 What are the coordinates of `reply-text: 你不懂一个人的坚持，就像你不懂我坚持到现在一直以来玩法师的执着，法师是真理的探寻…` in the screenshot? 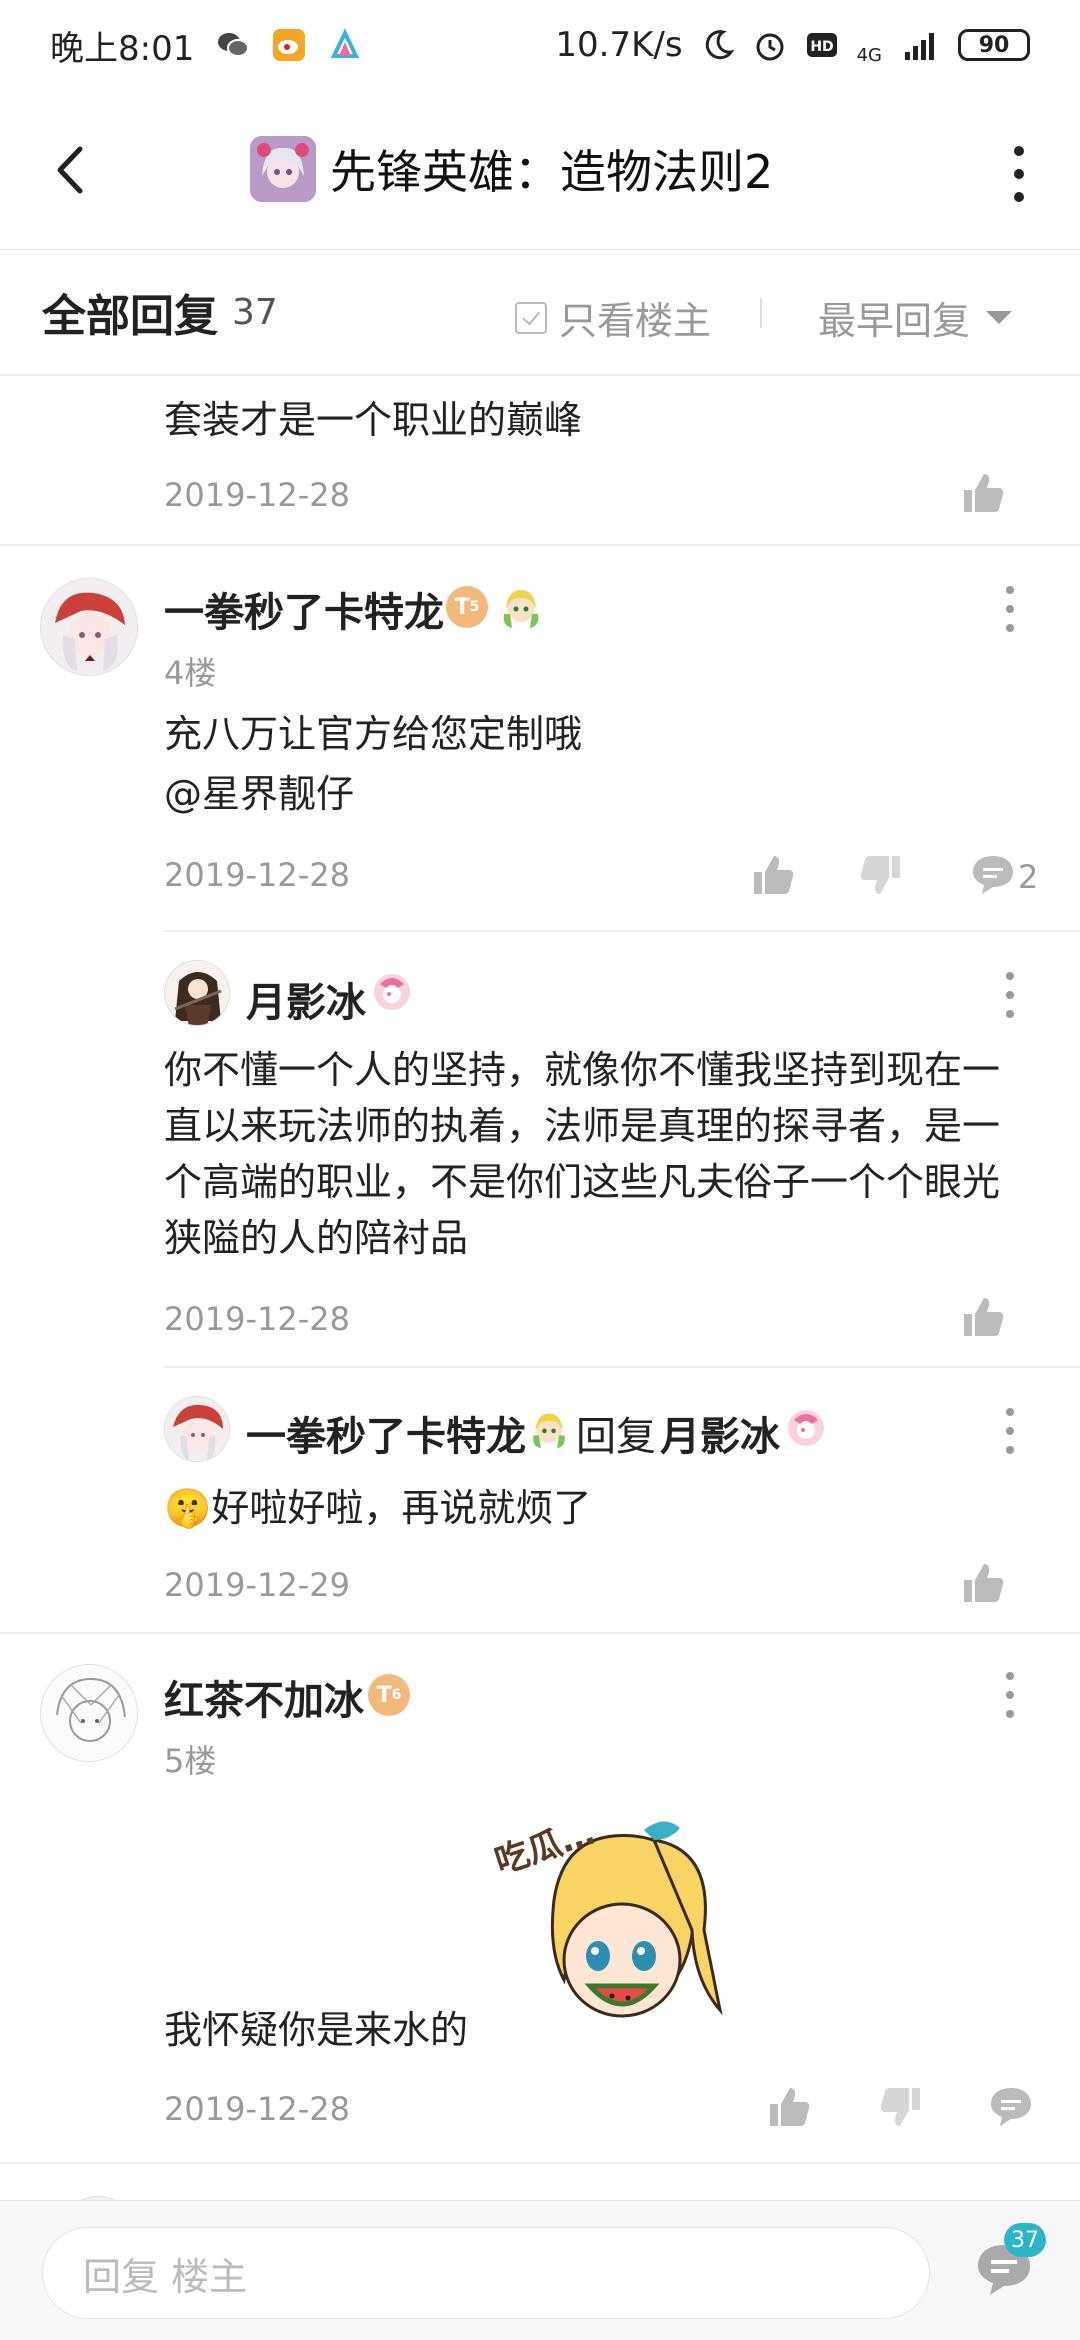 It's located at (582, 1154).